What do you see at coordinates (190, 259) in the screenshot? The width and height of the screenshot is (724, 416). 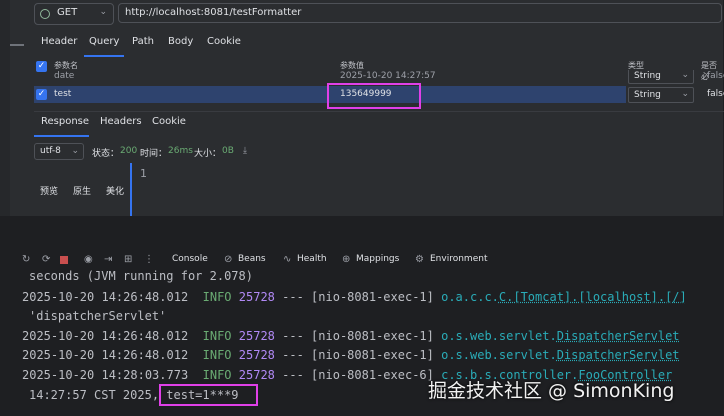 I see `tab-console: Console` at bounding box center [190, 259].